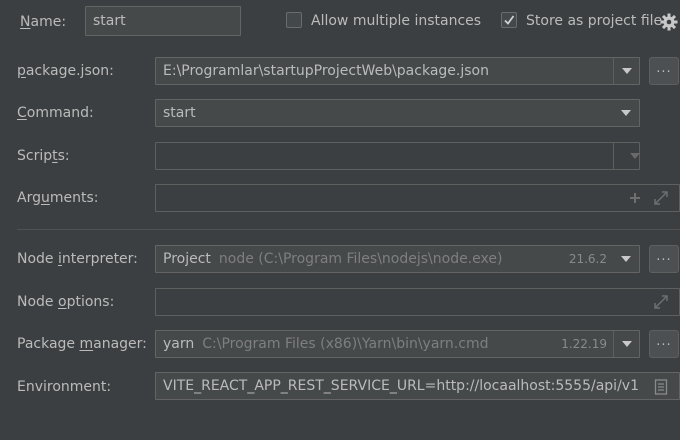 This screenshot has height=440, width=680. Describe the element at coordinates (397, 156) in the screenshot. I see `scripts-combo` at that location.